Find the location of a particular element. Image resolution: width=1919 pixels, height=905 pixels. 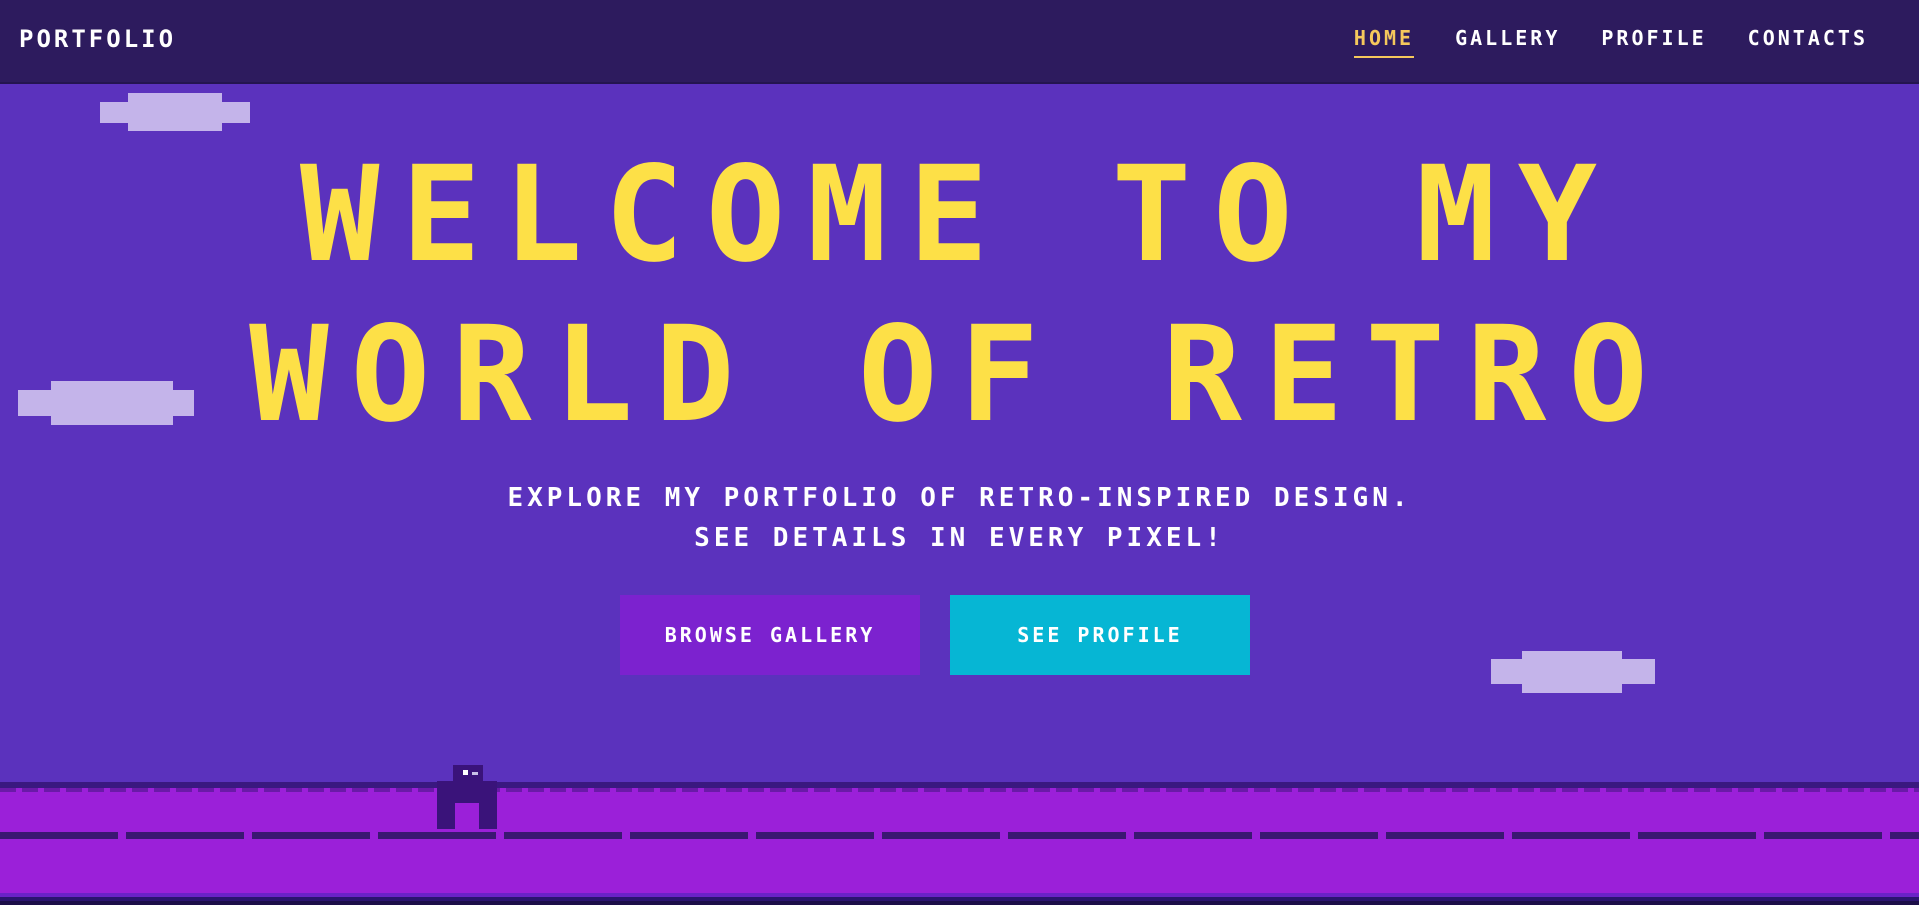

hero-subtitle-line-2: SEE DETAILS IN EVERY PIXEL! is located at coordinates (959, 538).